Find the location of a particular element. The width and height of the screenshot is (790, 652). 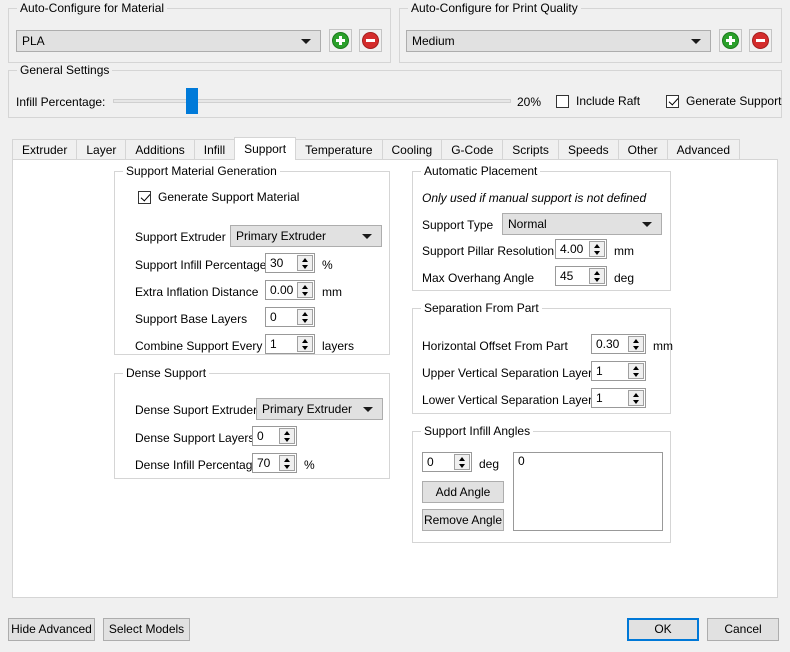

dense-support-extruder-combobox: Primary Extruder is located at coordinates (319, 409).